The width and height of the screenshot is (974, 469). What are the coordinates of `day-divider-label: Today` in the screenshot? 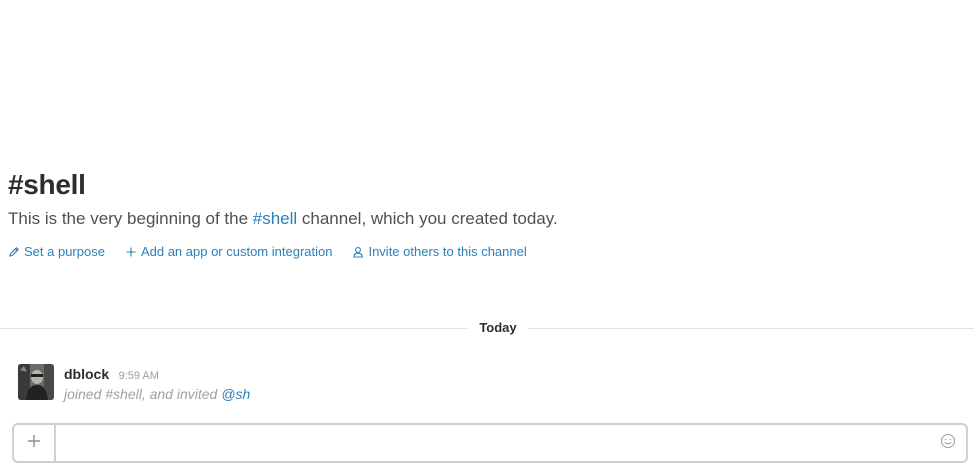 It's located at (498, 328).